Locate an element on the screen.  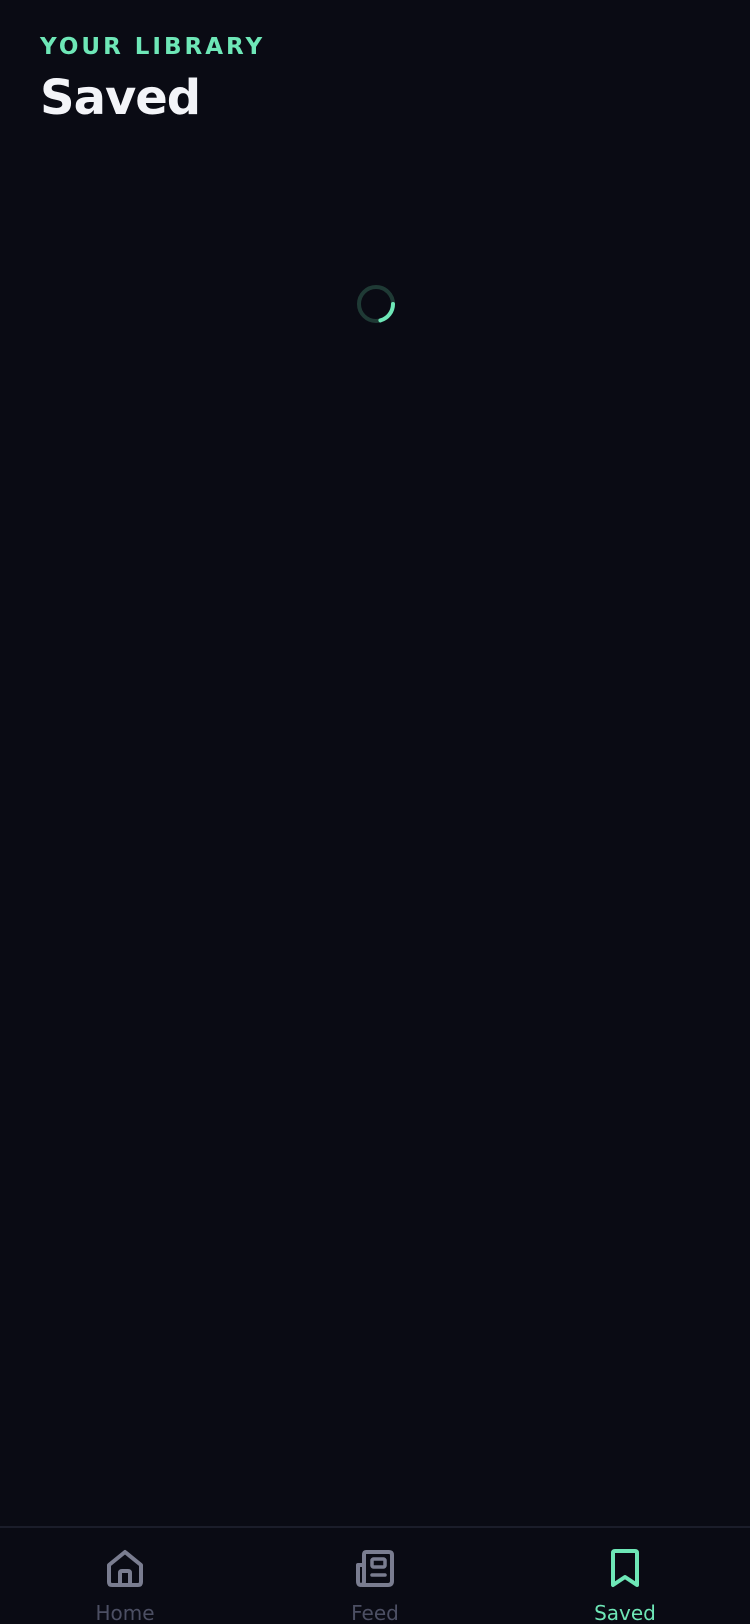
tab-home: Home is located at coordinates (125, 1576).